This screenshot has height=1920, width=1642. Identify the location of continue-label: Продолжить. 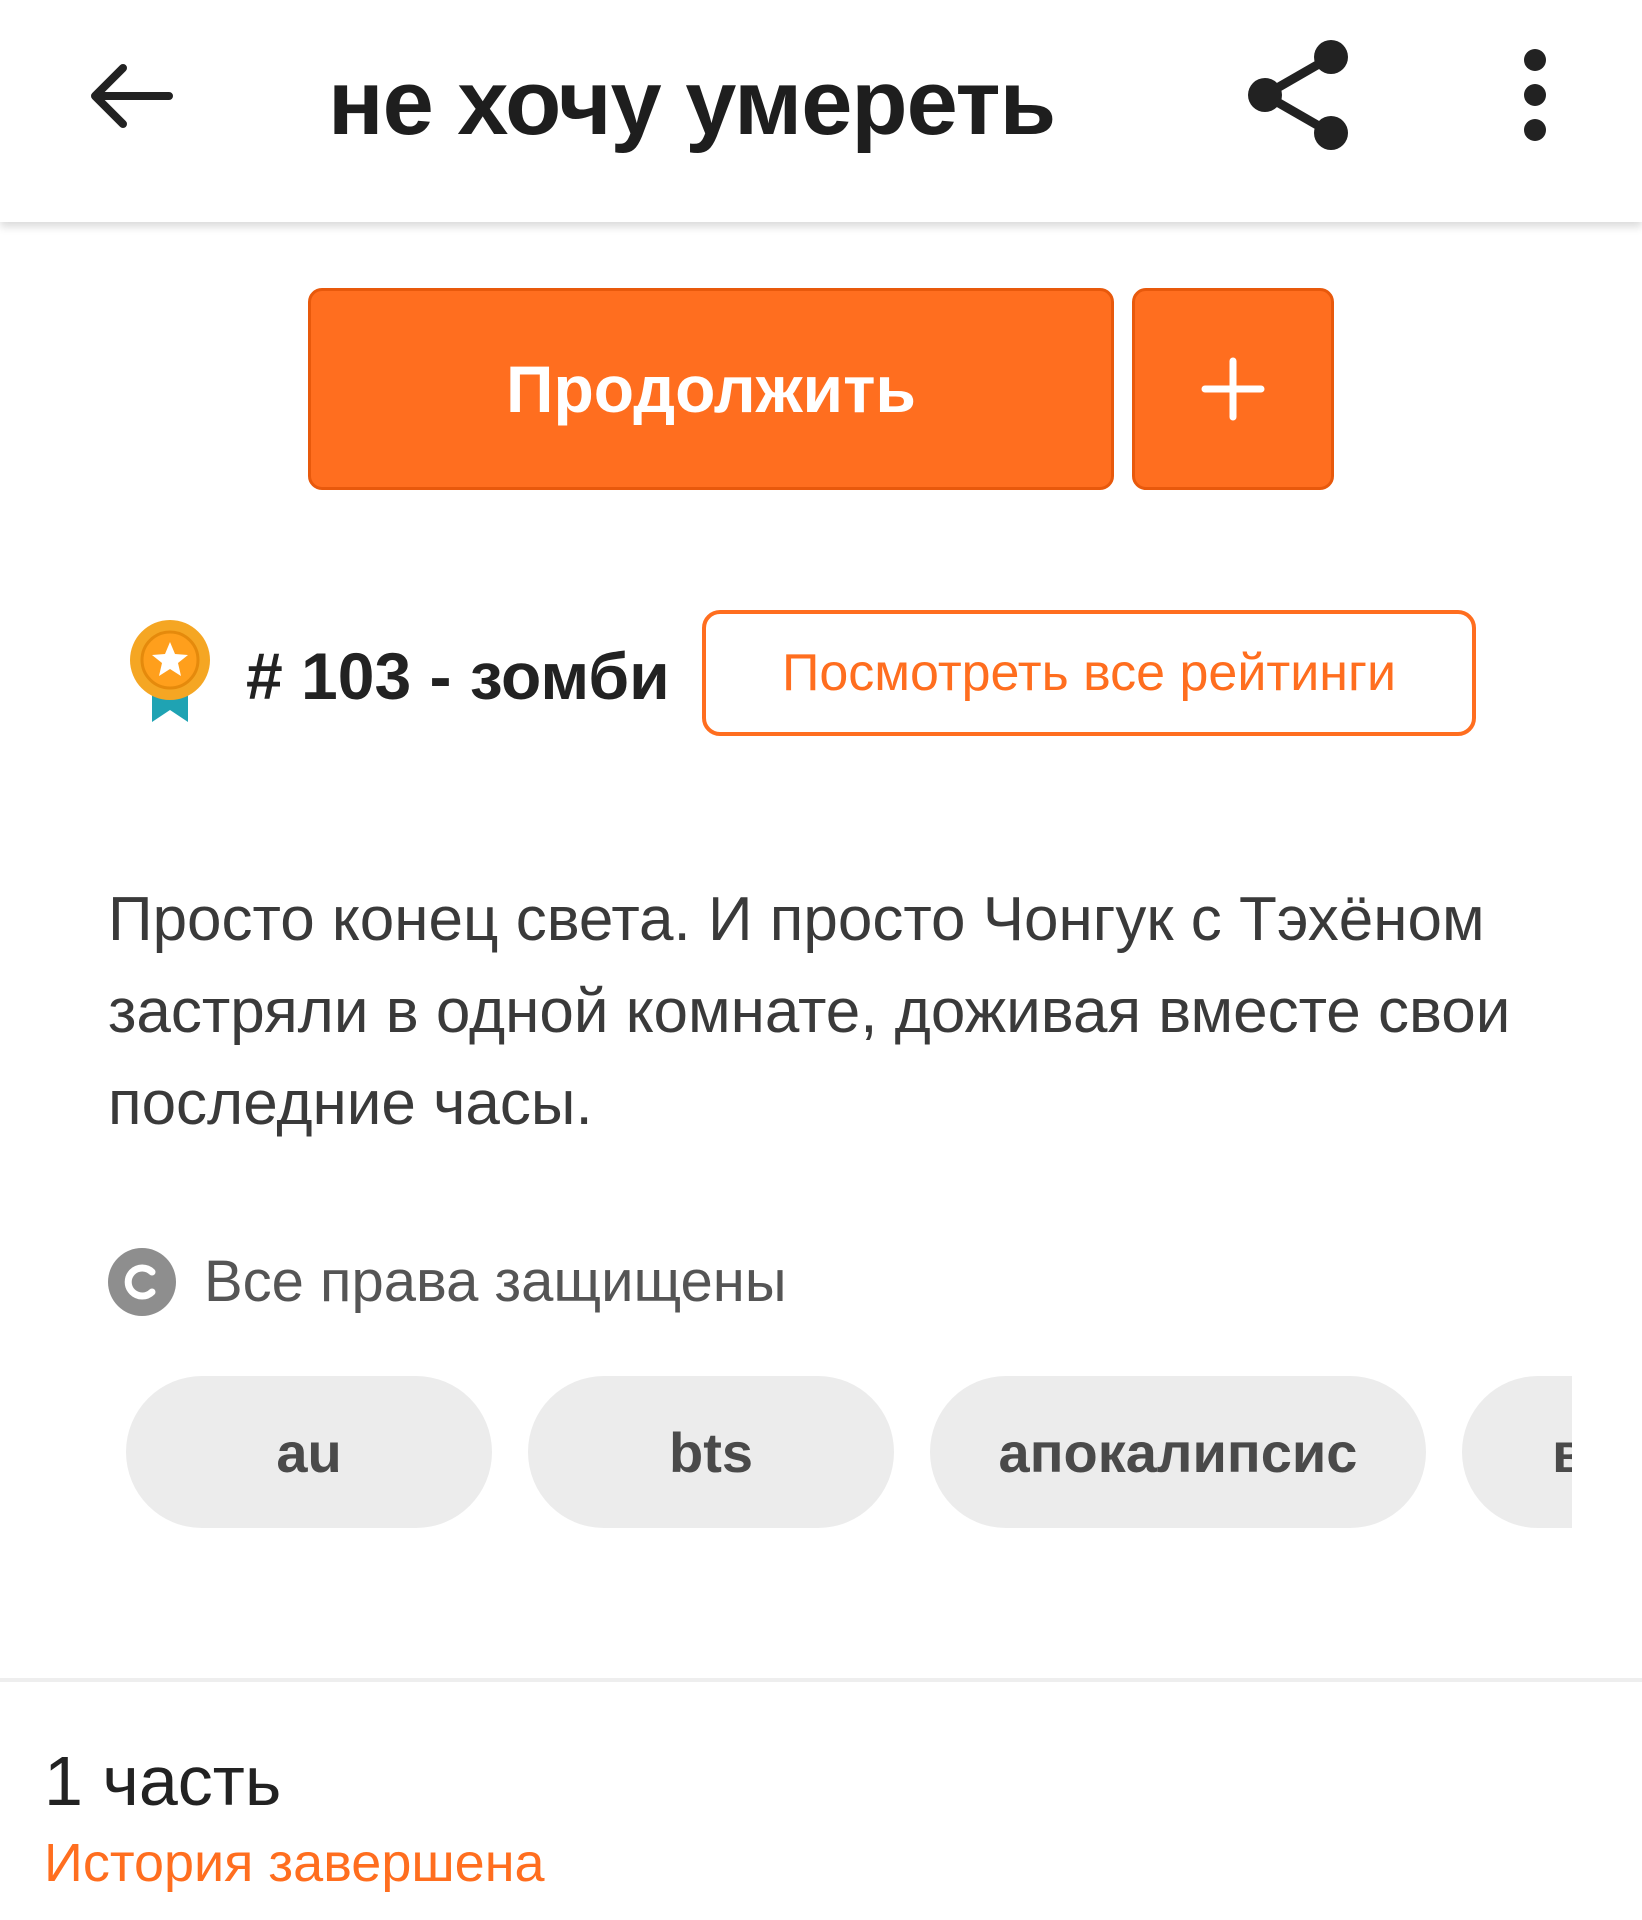
(711, 389).